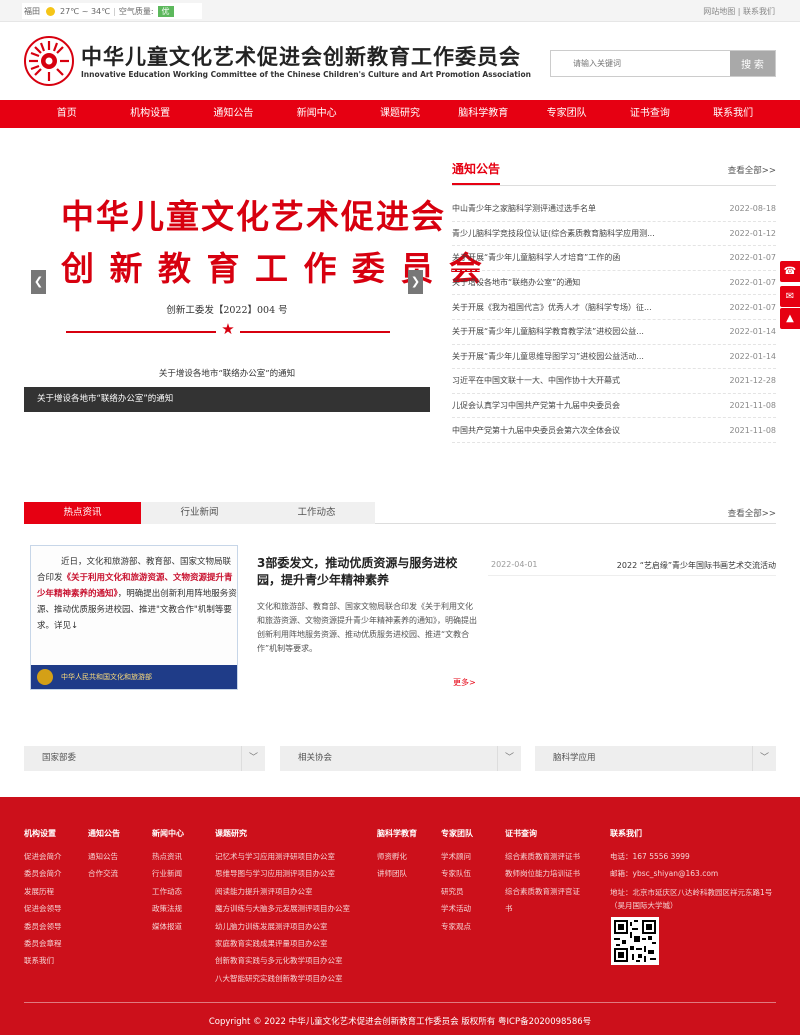 The height and width of the screenshot is (1035, 800). Describe the element at coordinates (285, 891) in the screenshot. I see `footer-link: 阅读能力提升测评项目办公室` at that location.